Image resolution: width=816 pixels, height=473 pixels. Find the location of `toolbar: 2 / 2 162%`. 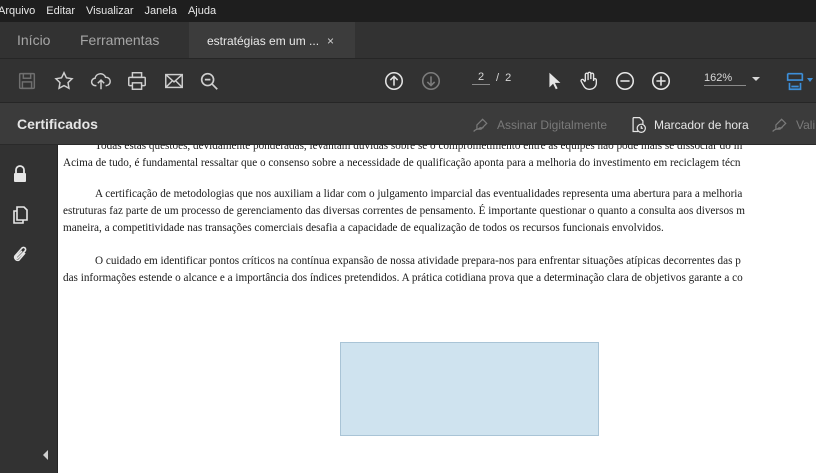

toolbar: 2 / 2 162% is located at coordinates (408, 81).